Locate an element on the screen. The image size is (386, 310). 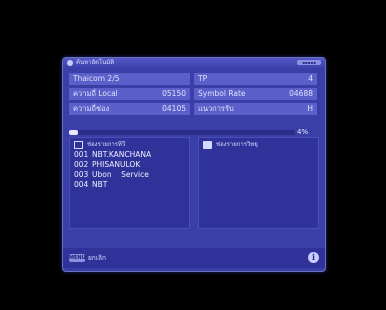
polarity-label: แนวการรับ is located at coordinates (216, 108).